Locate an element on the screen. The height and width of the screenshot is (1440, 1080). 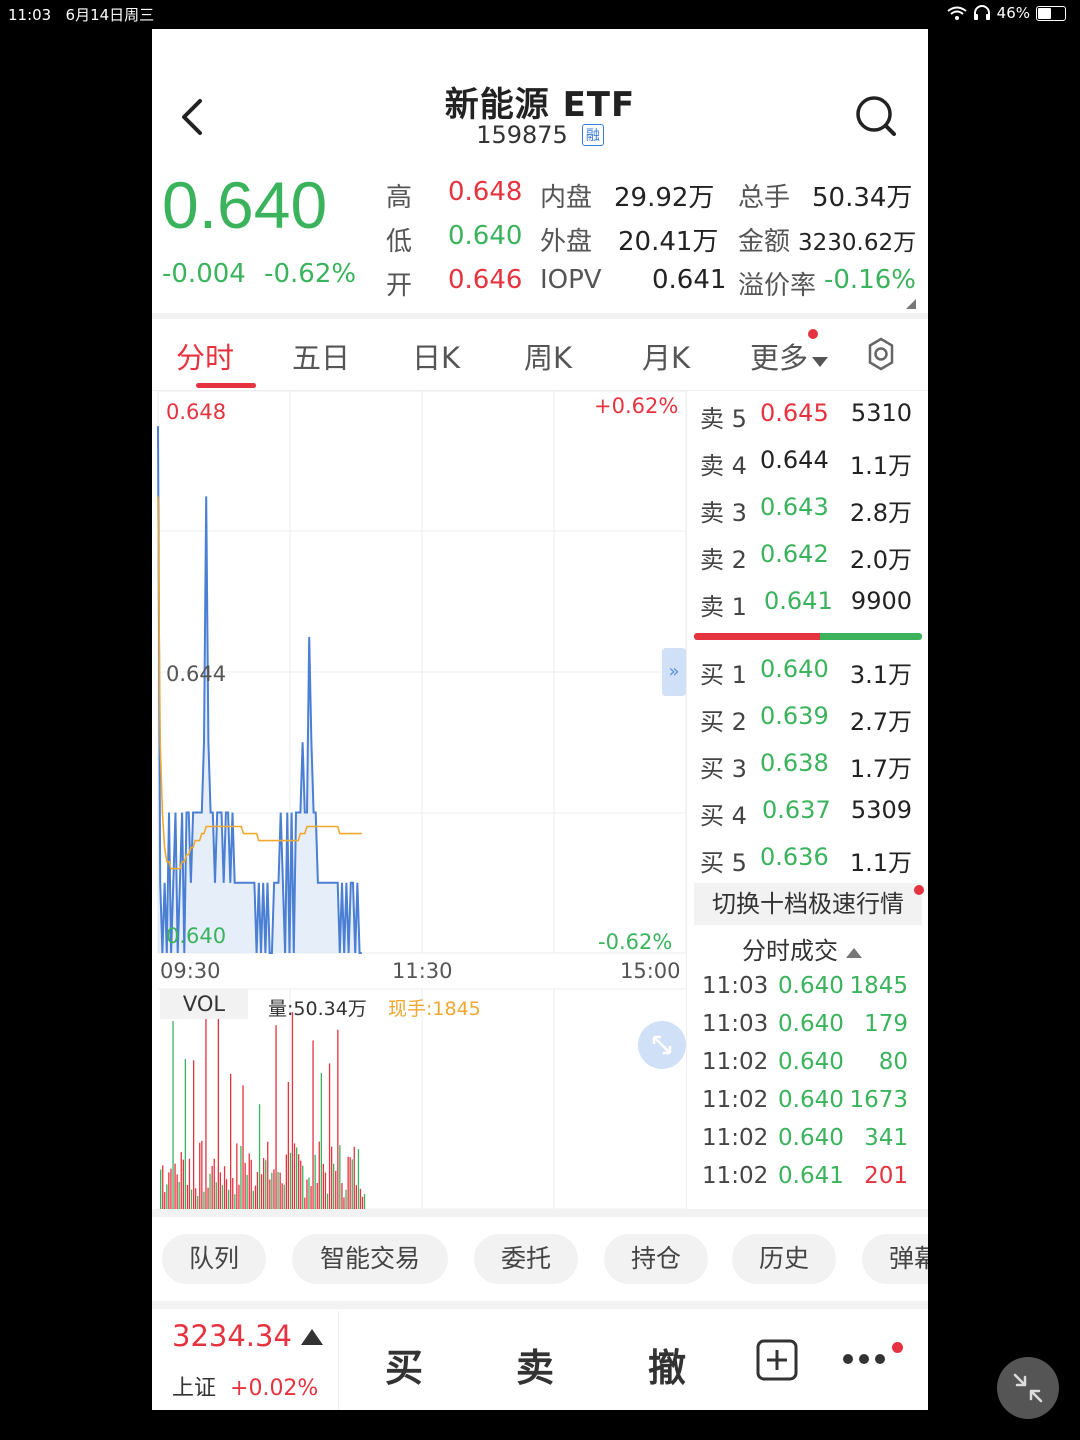
x-axis-start-label: 09:30 is located at coordinates (190, 971).